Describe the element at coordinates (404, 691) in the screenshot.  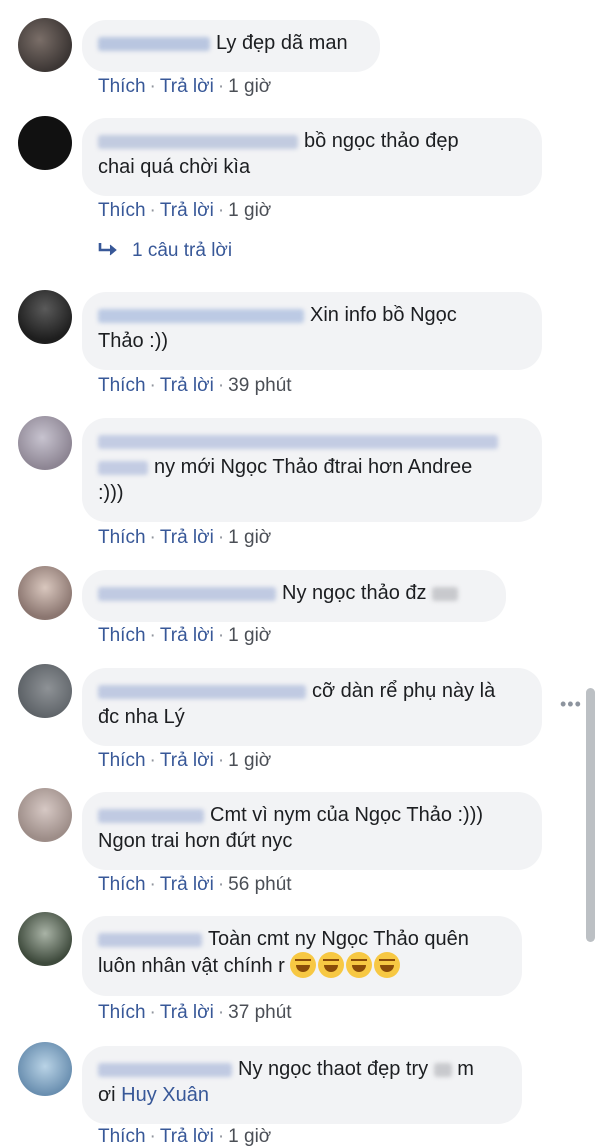
I see `comment-text-line1: cỡ dàn rể phụ này là` at that location.